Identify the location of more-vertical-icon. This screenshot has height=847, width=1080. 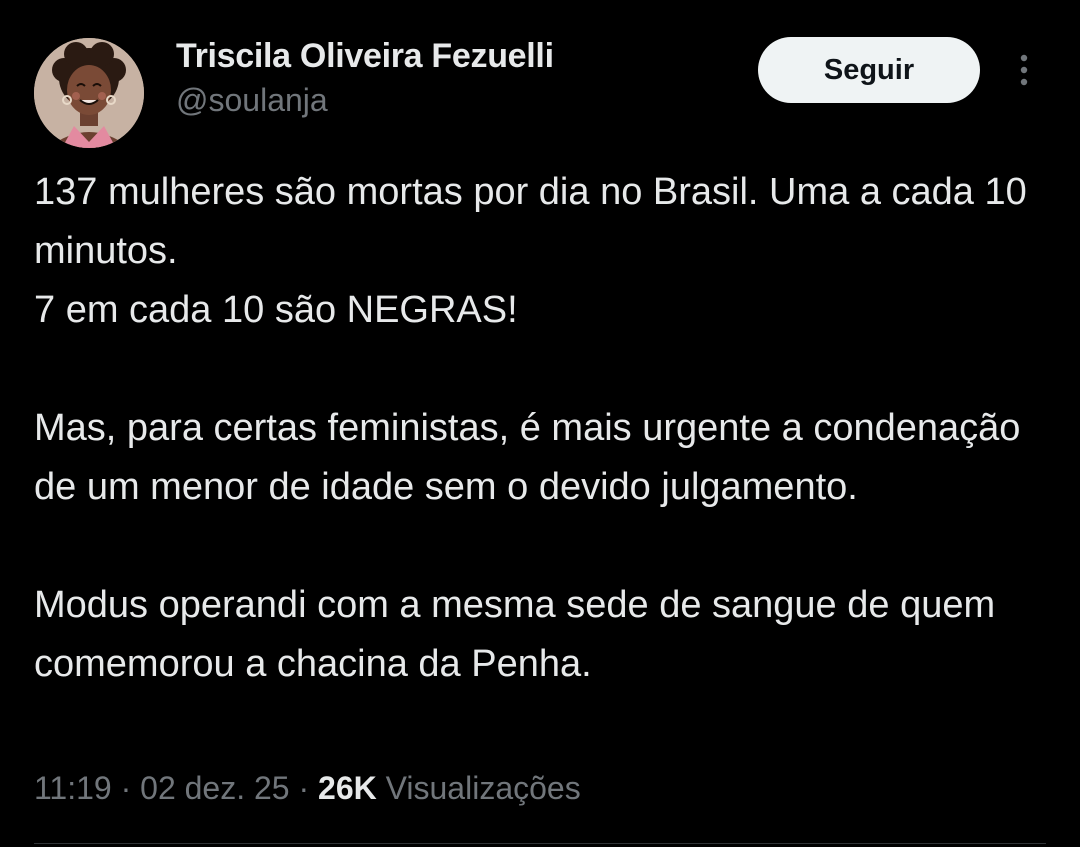
(1024, 70).